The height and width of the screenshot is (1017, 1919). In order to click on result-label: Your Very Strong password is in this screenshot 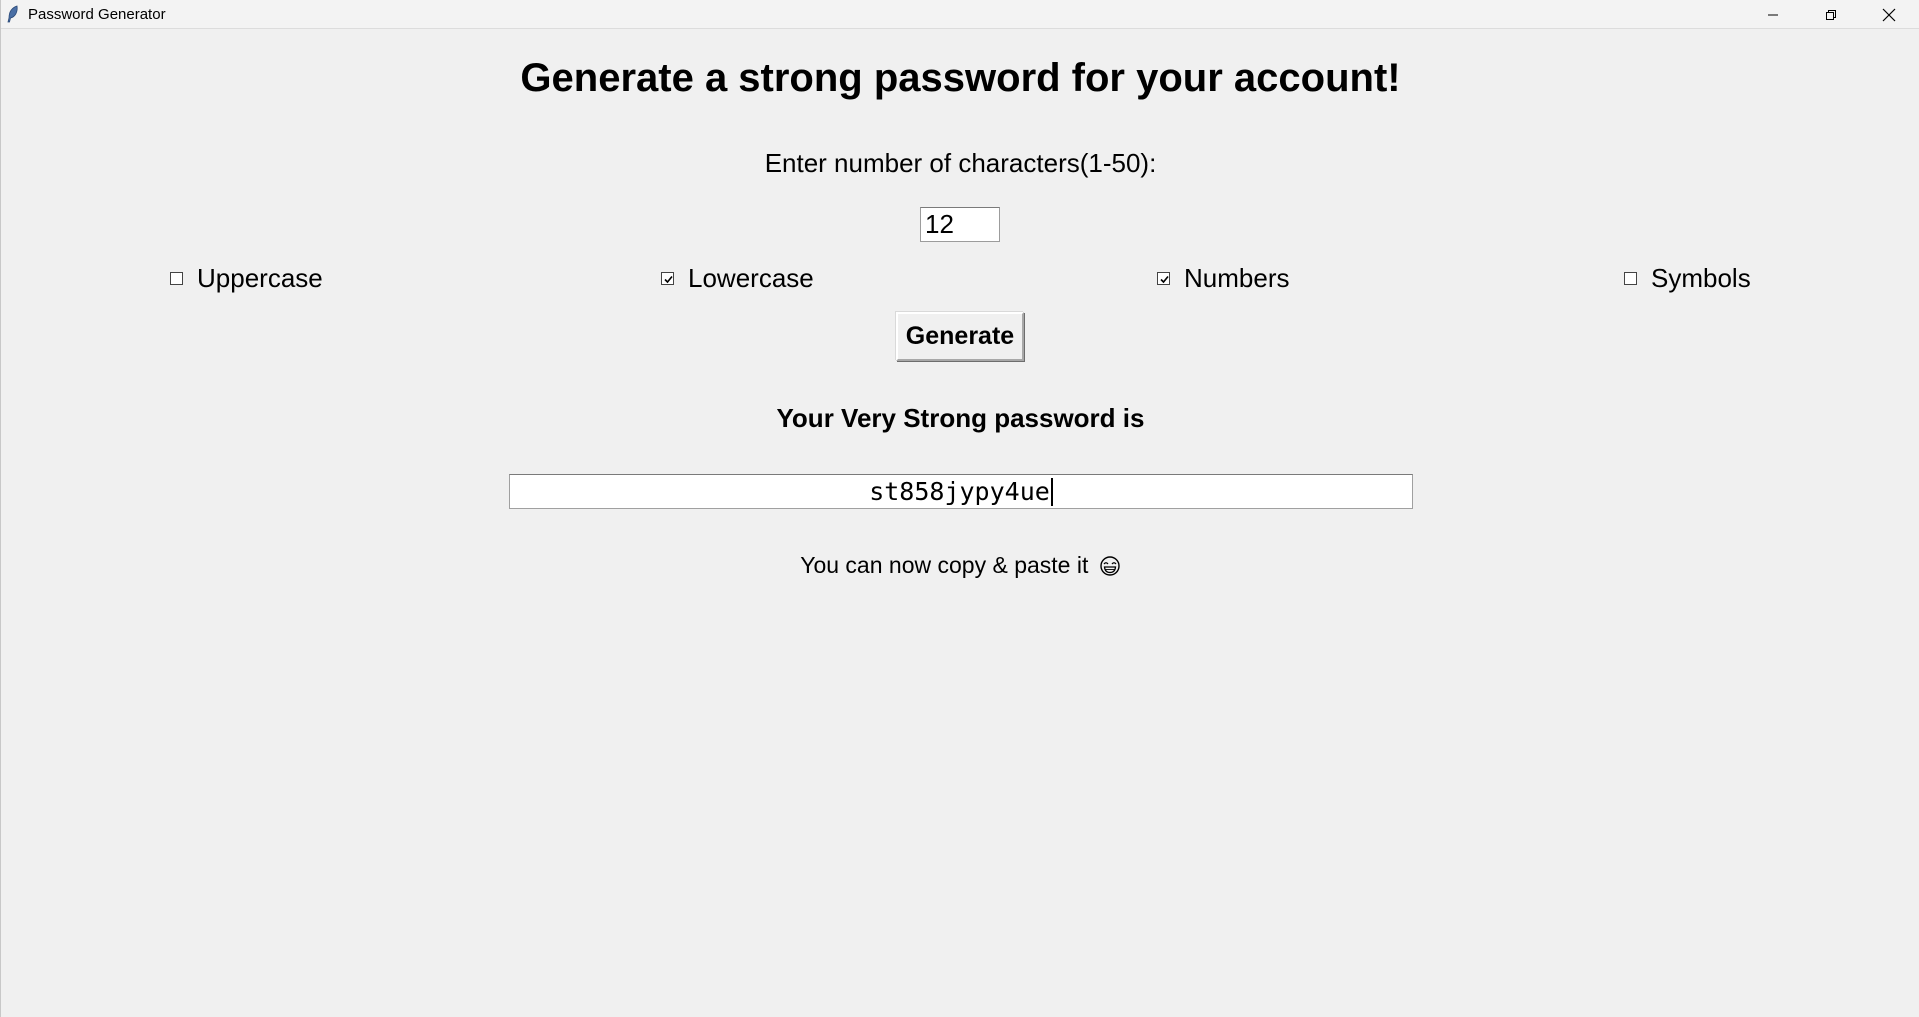, I will do `click(960, 418)`.